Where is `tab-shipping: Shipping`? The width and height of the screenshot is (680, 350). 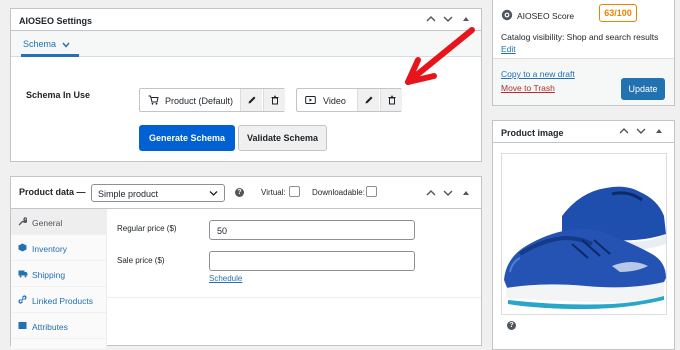 tab-shipping: Shipping is located at coordinates (59, 274).